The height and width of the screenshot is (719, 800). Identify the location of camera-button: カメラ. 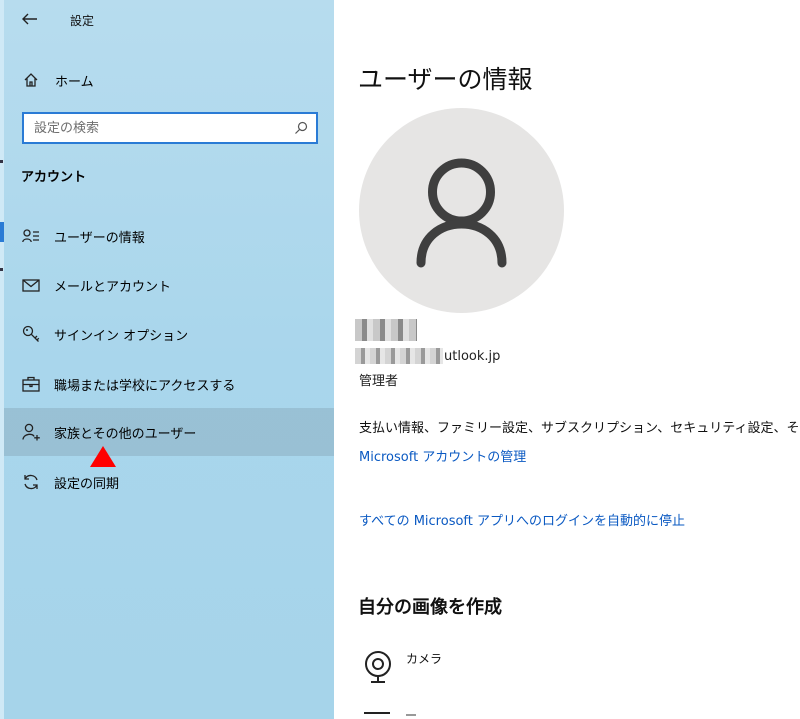
(458, 667).